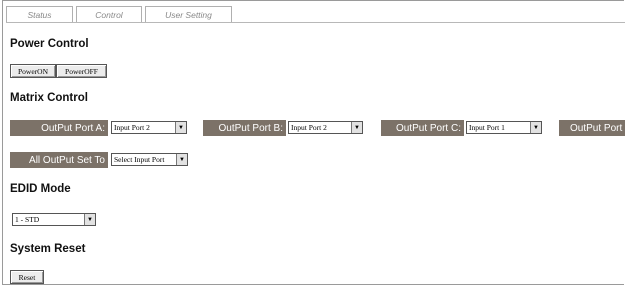  I want to click on edid-mode-value: 1 - STD, so click(27, 219).